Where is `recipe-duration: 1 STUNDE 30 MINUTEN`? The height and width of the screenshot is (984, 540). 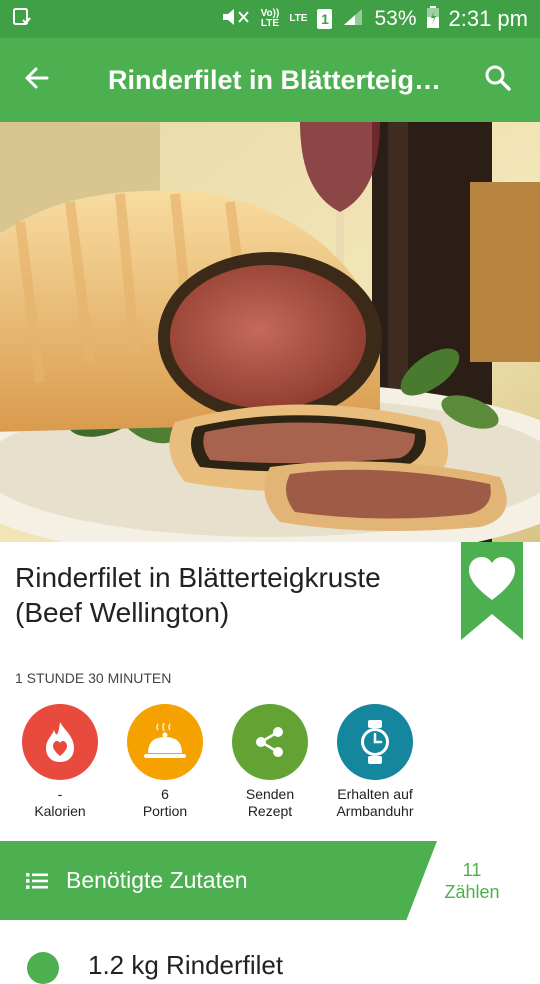 recipe-duration: 1 STUNDE 30 MINUTEN is located at coordinates (93, 678).